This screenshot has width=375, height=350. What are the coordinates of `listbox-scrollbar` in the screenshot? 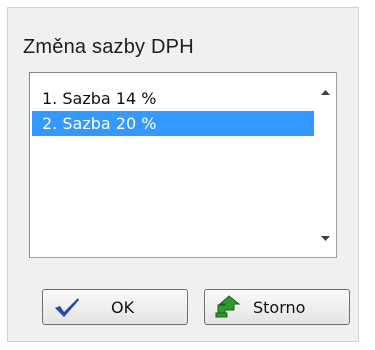 It's located at (325, 165).